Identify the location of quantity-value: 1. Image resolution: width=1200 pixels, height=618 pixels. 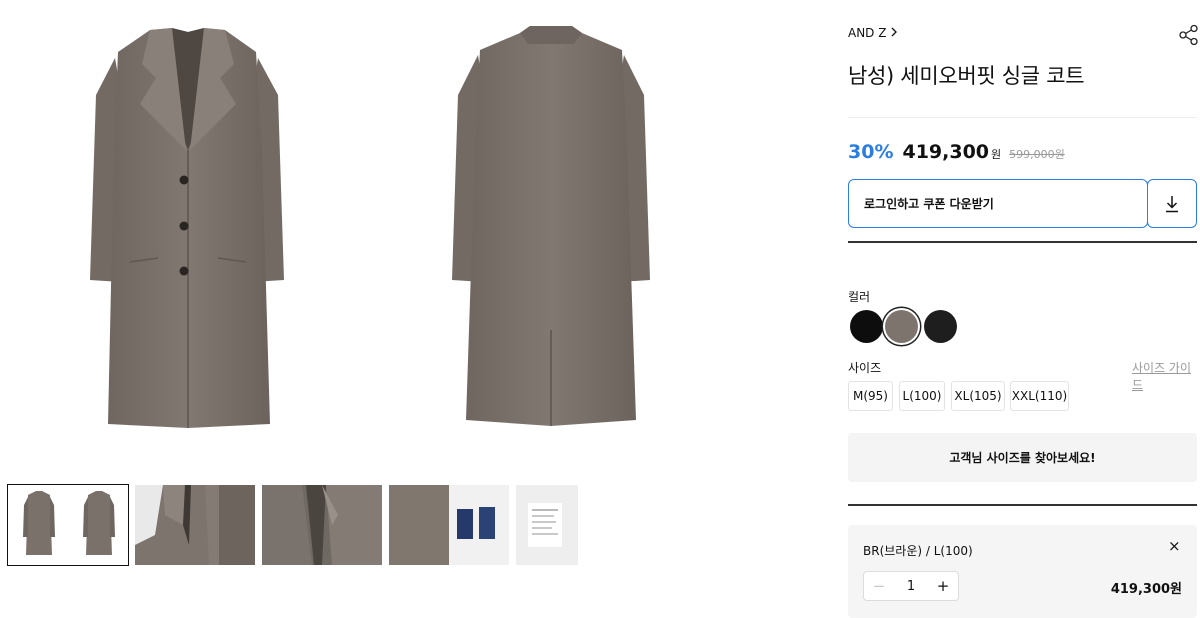
(911, 586).